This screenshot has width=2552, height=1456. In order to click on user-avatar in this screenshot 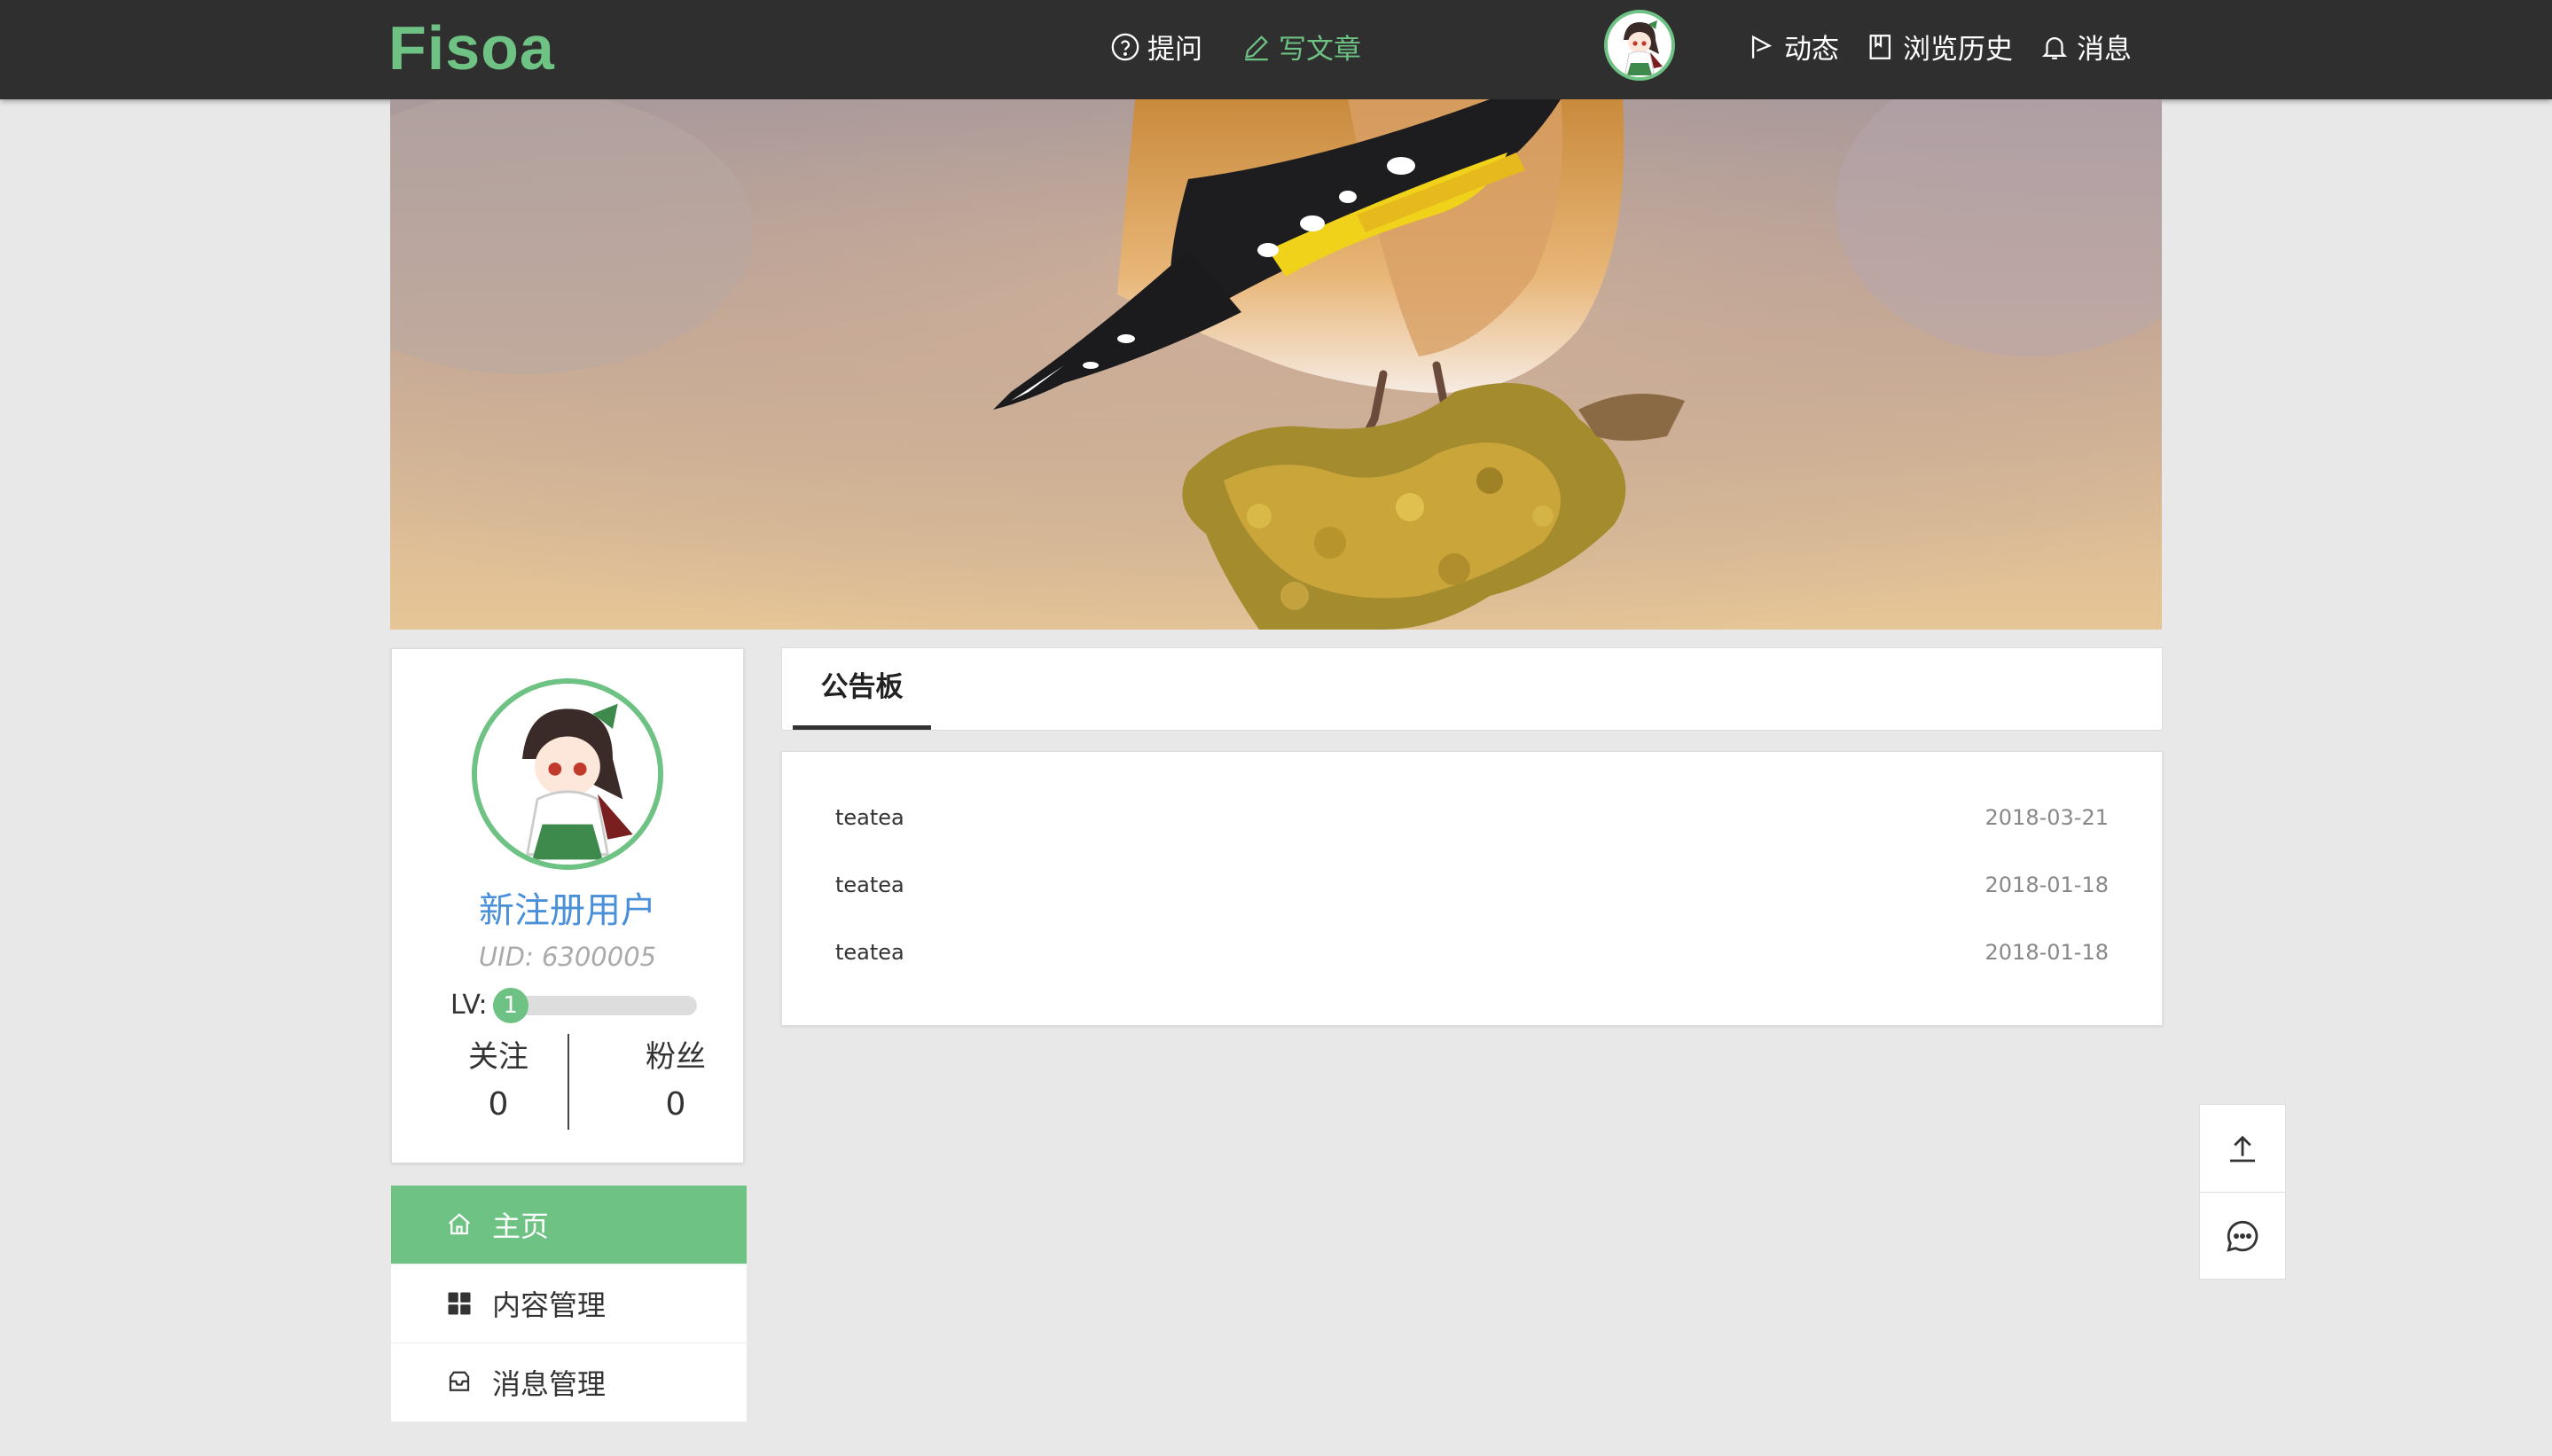, I will do `click(1639, 45)`.